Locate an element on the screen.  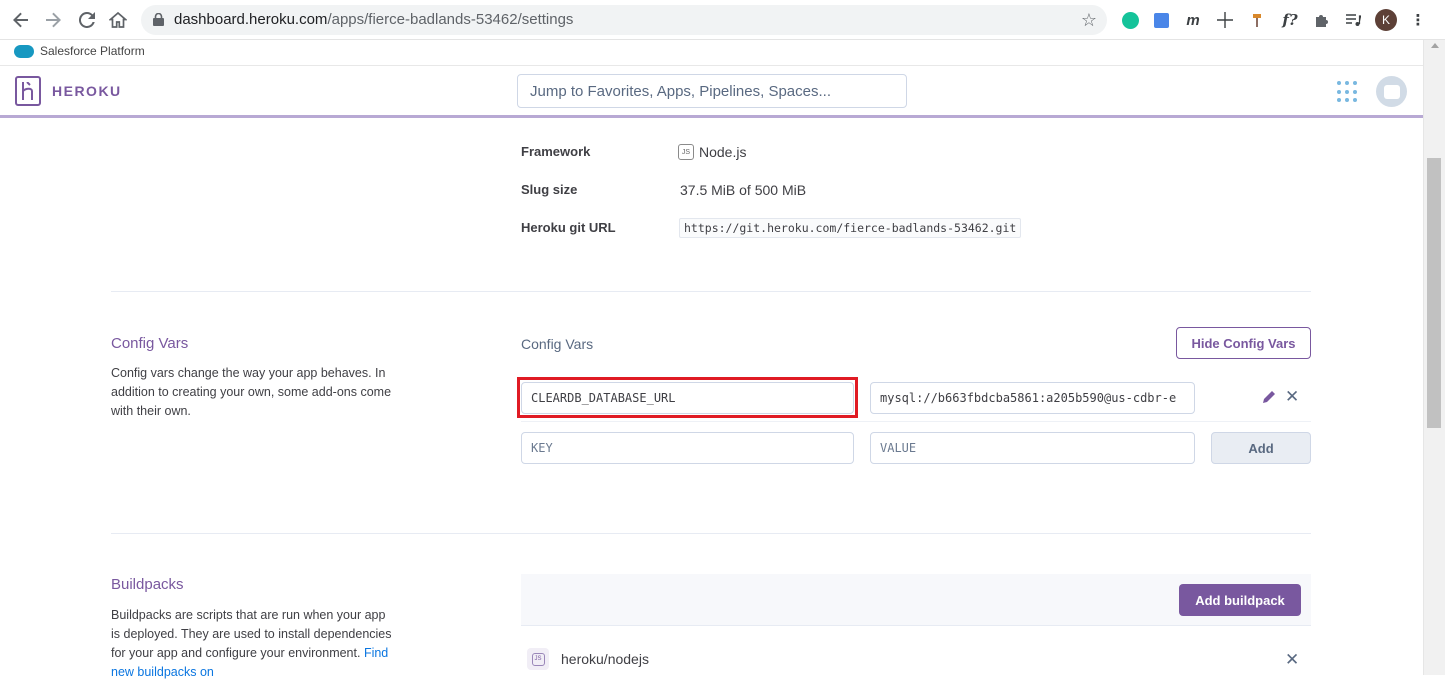
slug-size-label: Slug size is located at coordinates (549, 189).